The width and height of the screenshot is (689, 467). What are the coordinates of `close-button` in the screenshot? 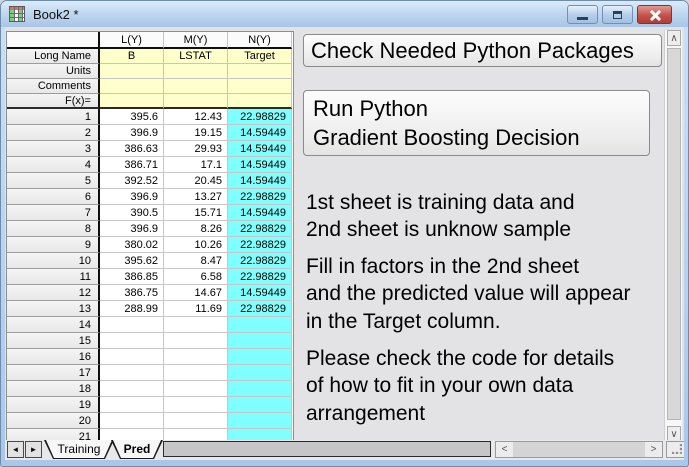 It's located at (654, 14).